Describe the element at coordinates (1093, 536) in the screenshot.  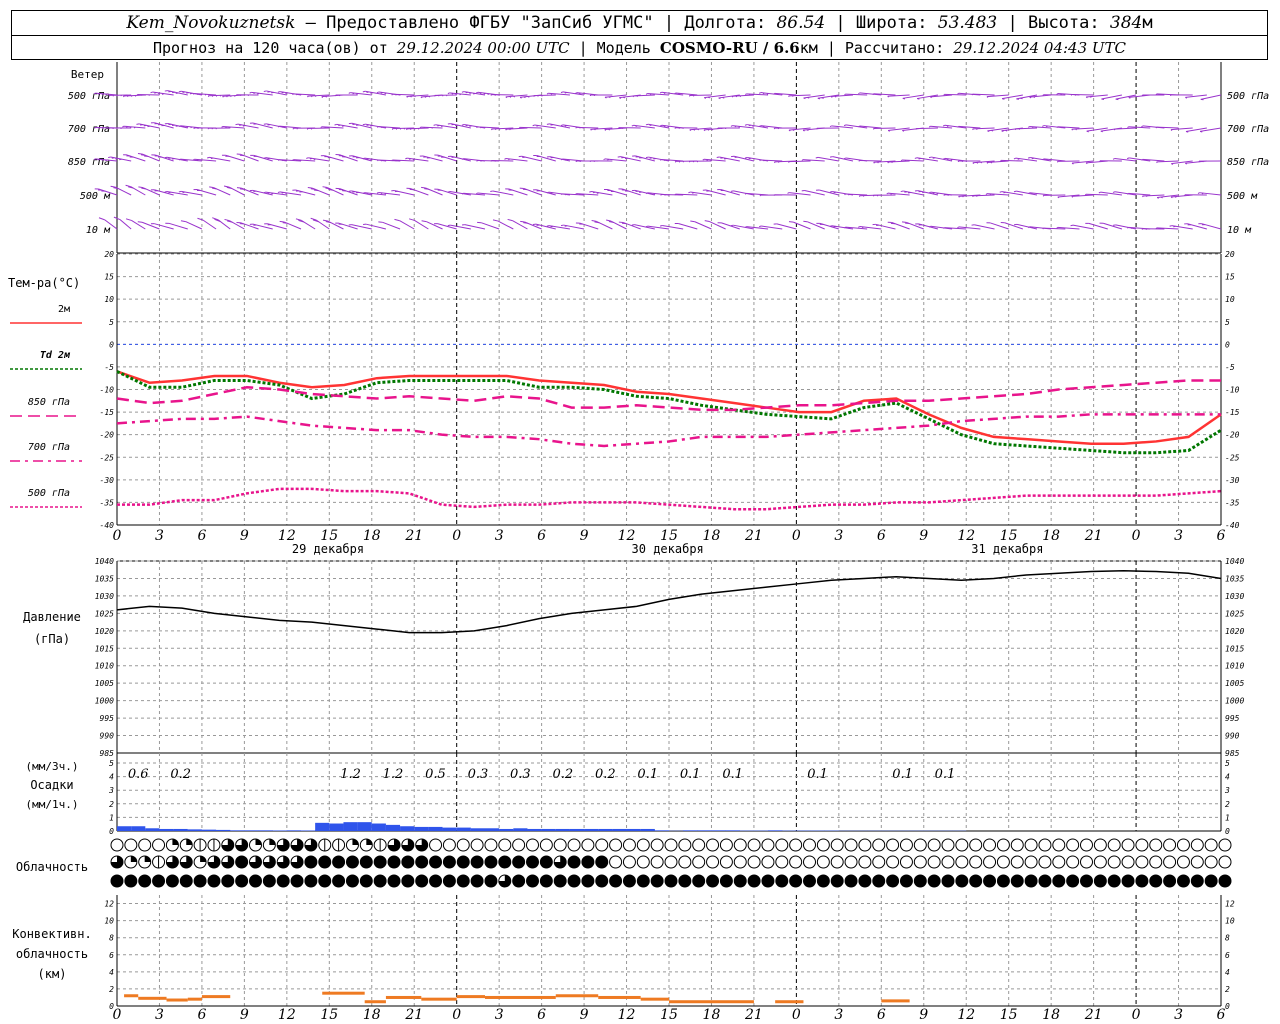
I see `temp-x-tick-label: 21` at that location.